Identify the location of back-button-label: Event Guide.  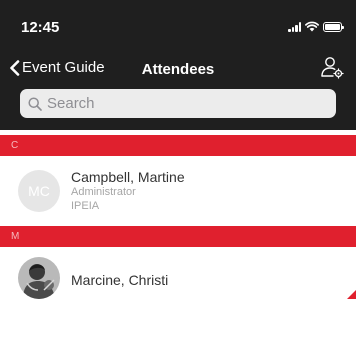
(63, 67).